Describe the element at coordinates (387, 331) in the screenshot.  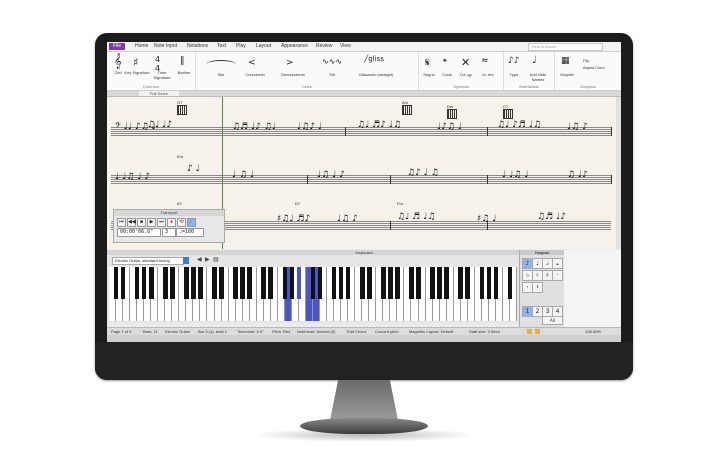
I see `status-concert-pitch: Concert pitch` at that location.